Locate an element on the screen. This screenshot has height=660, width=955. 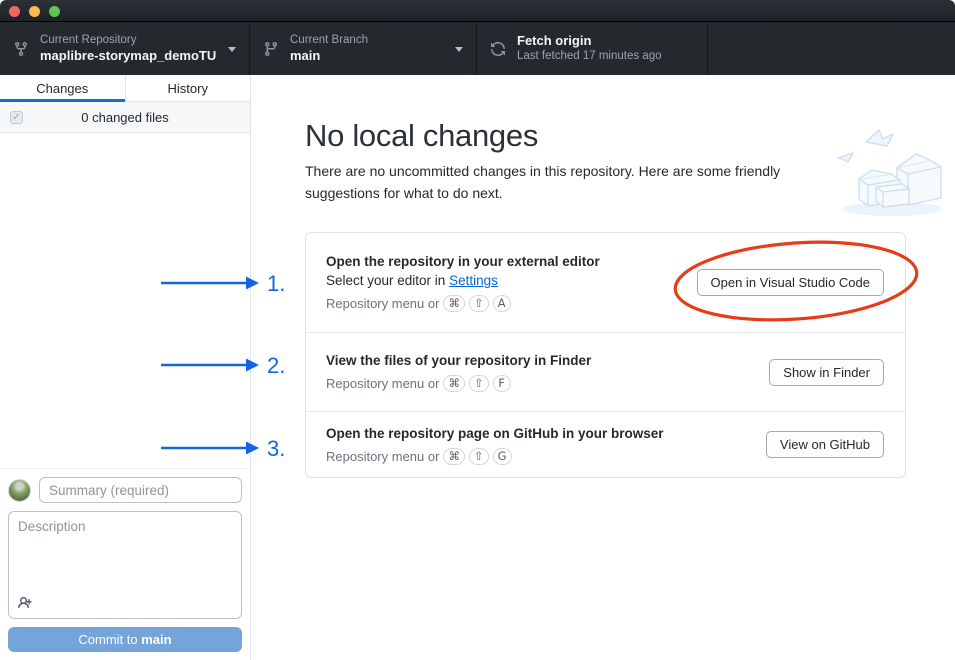
tab-history-label: History is located at coordinates (187, 88).